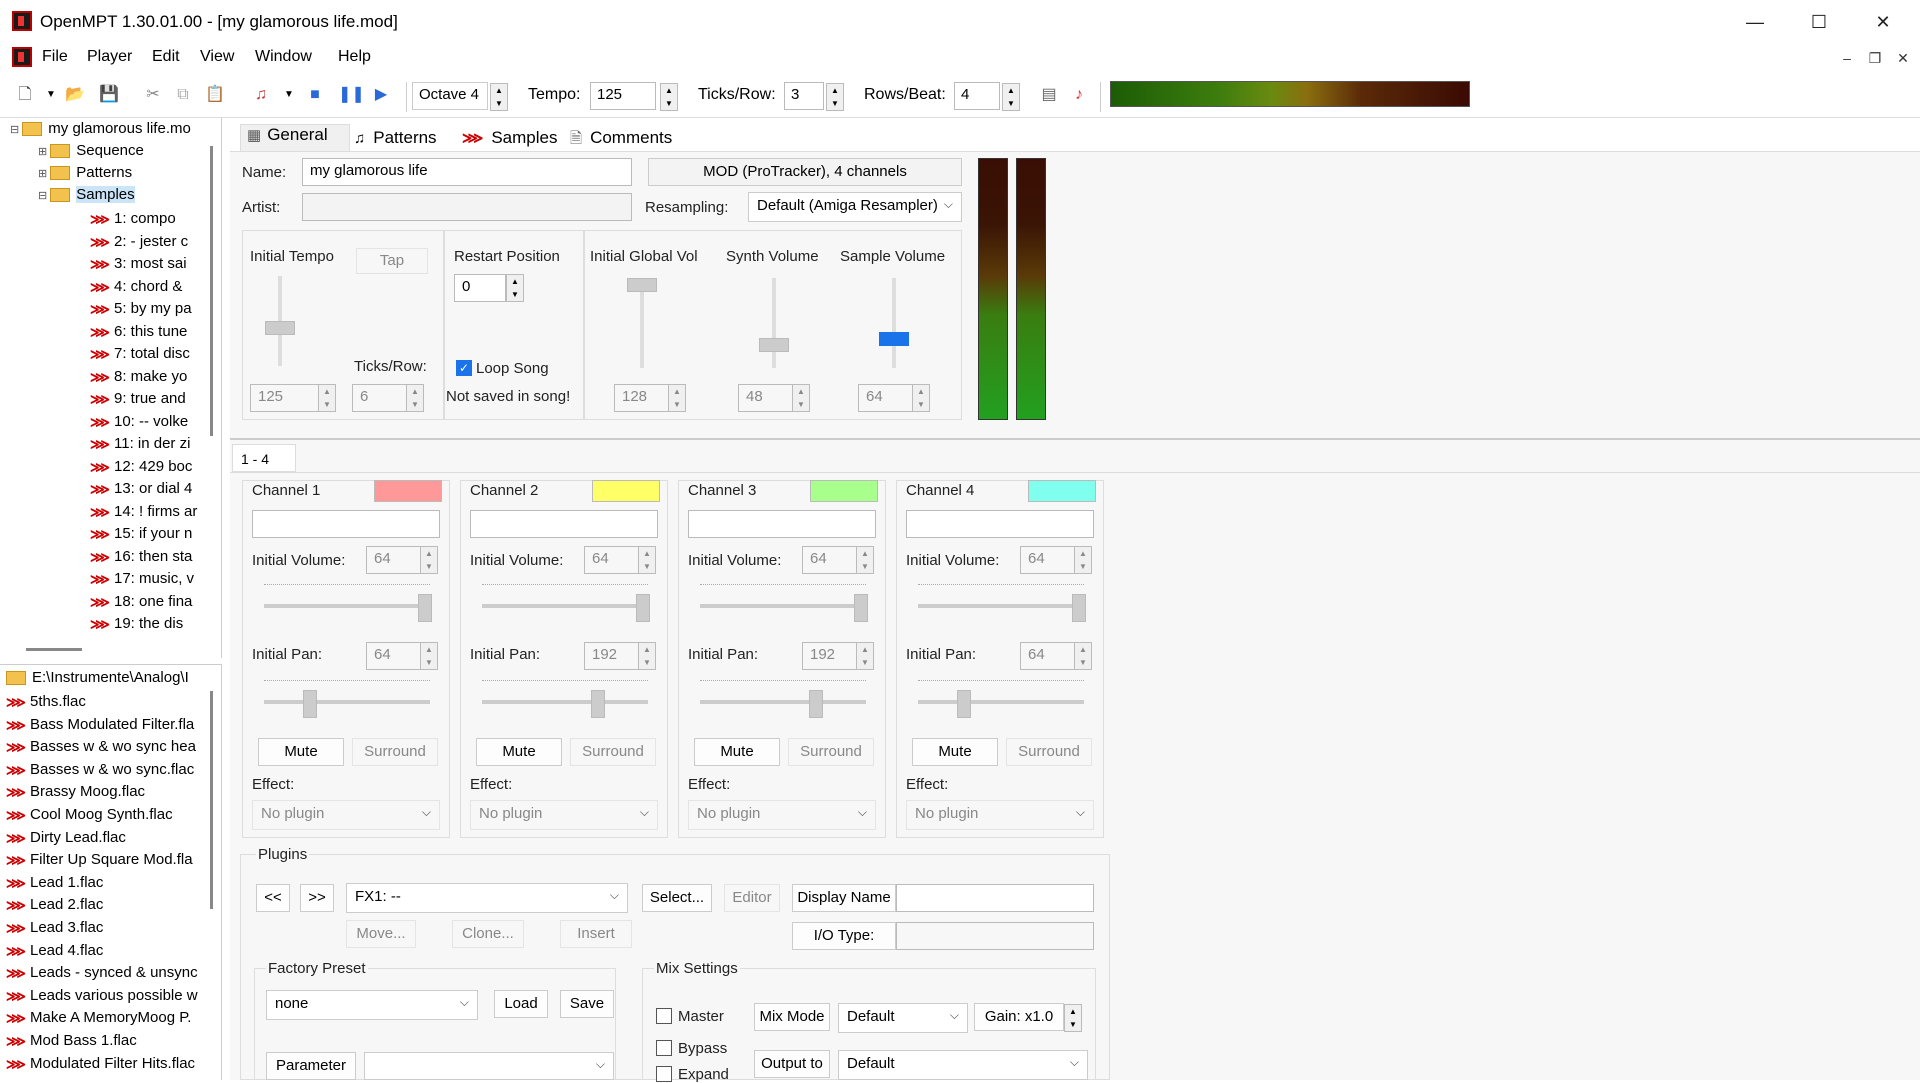 Image resolution: width=1920 pixels, height=1083 pixels. I want to click on play-from-start-icon: ▶, so click(381, 95).